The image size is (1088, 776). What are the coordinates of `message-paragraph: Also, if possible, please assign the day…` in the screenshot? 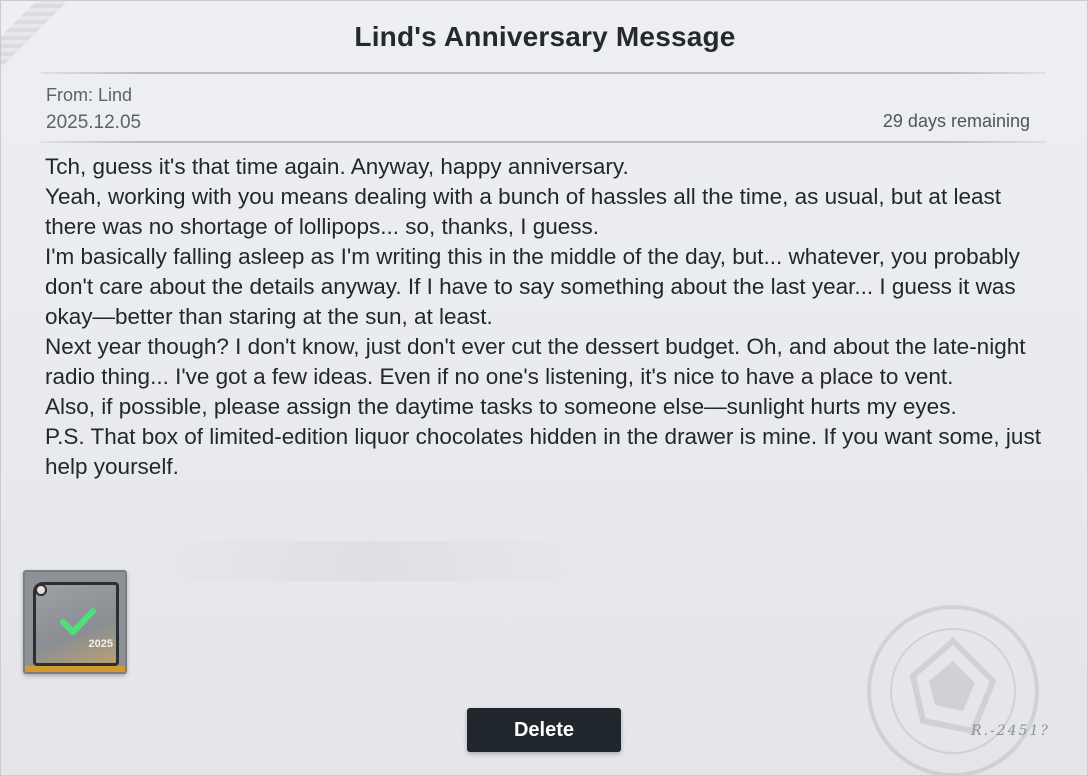 It's located at (501, 406).